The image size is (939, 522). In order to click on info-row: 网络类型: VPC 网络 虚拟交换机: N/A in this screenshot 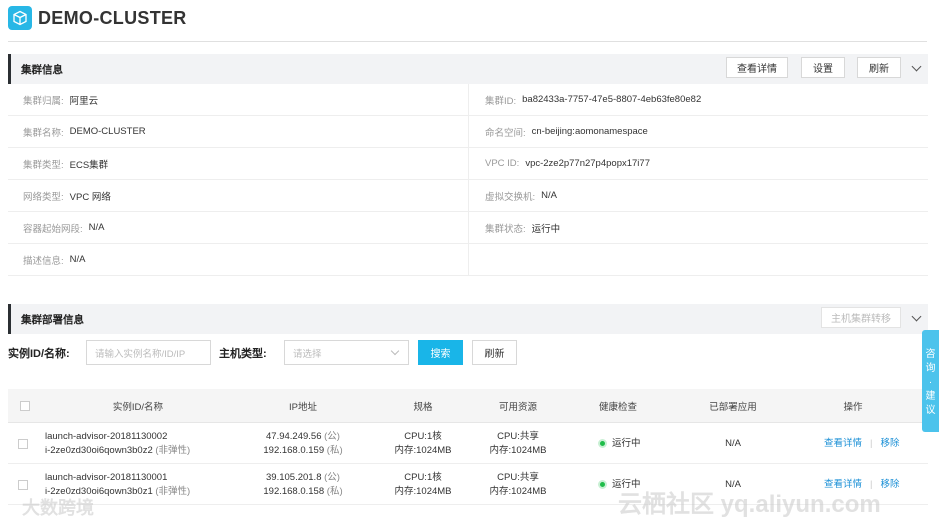, I will do `click(468, 196)`.